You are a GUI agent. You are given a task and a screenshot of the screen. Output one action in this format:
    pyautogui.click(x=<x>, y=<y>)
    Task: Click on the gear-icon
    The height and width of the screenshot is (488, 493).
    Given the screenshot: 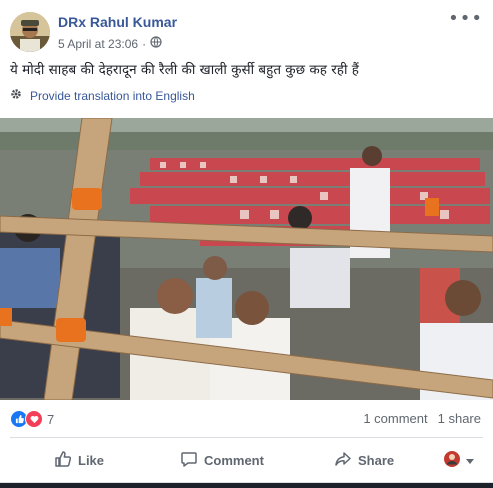 What is the action you would take?
    pyautogui.click(x=16, y=95)
    